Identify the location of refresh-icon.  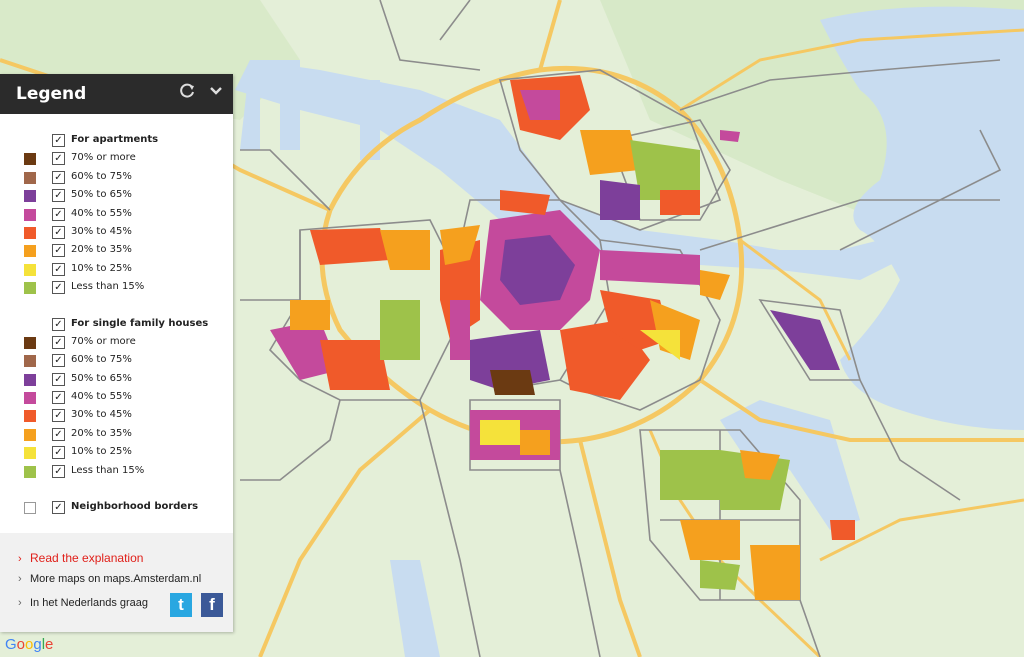
(188, 93).